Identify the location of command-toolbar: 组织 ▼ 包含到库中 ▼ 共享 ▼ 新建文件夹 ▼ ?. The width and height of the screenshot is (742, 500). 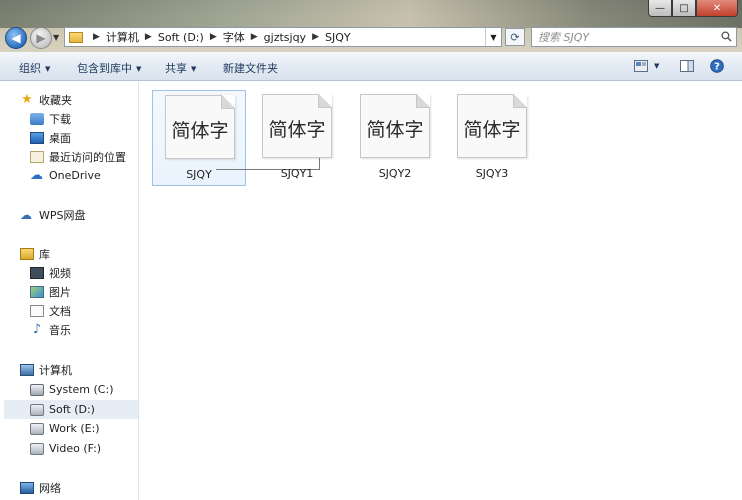
(371, 66).